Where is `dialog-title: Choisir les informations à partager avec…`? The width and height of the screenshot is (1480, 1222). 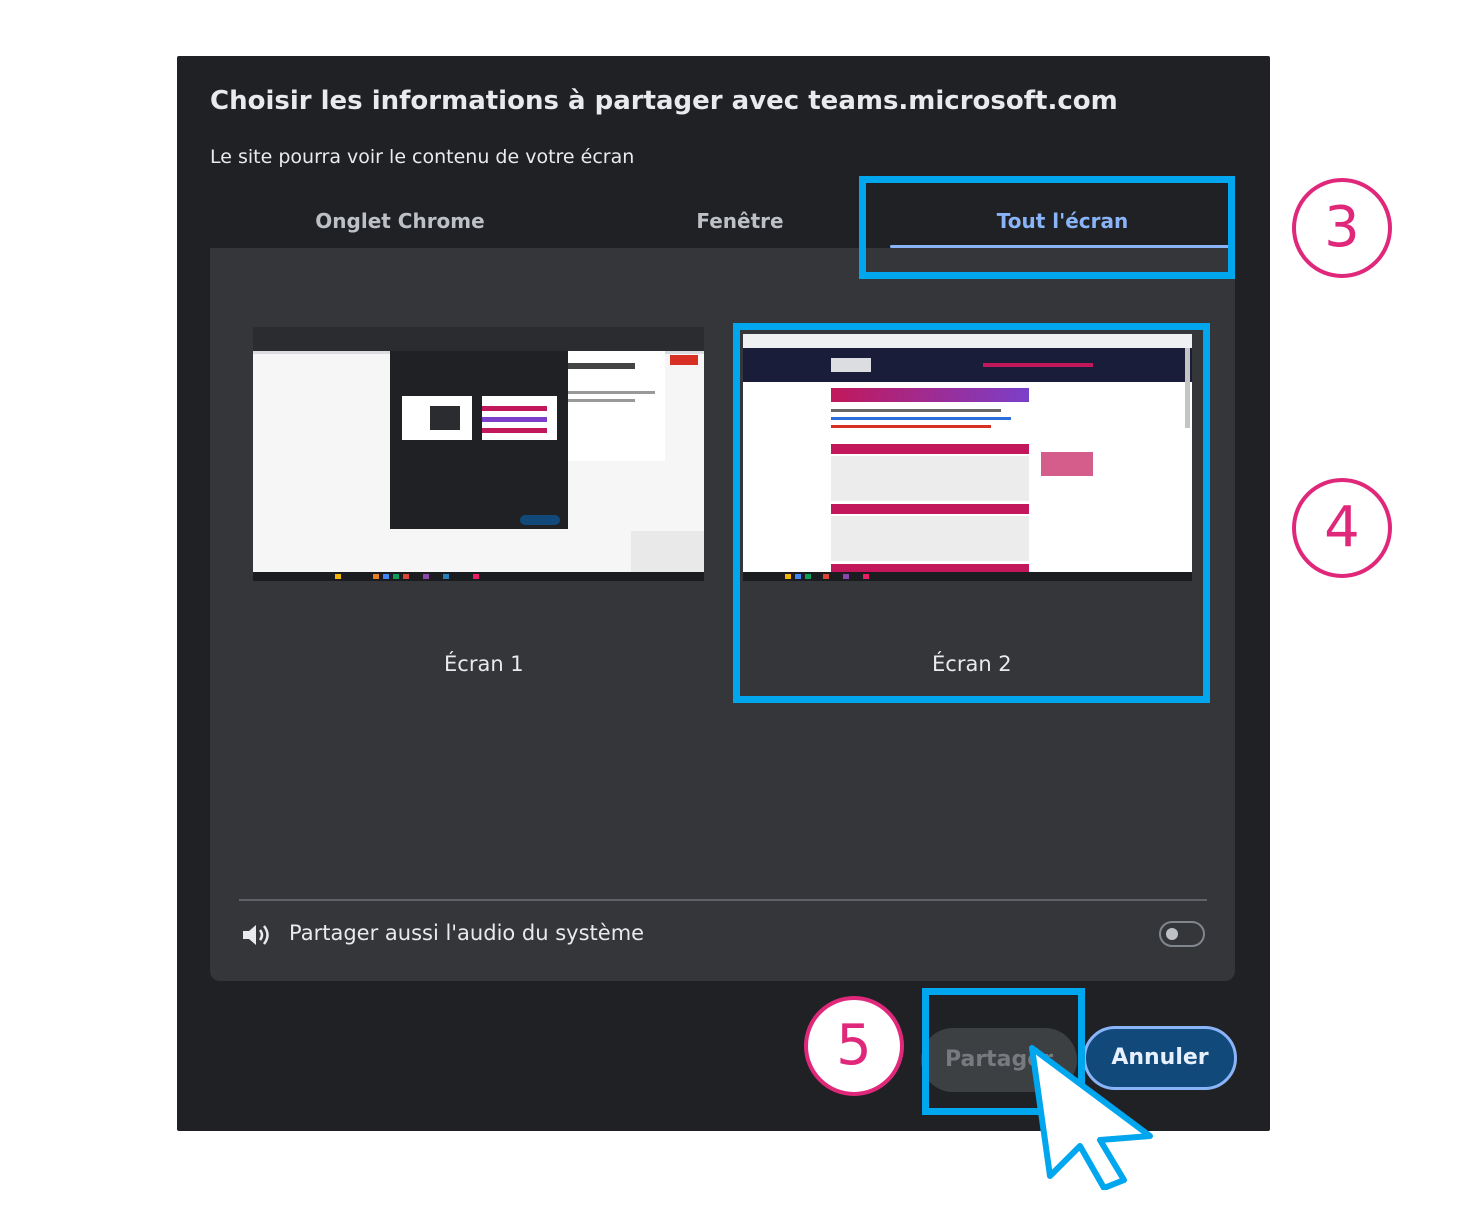 dialog-title: Choisir les informations à partager avec… is located at coordinates (664, 101).